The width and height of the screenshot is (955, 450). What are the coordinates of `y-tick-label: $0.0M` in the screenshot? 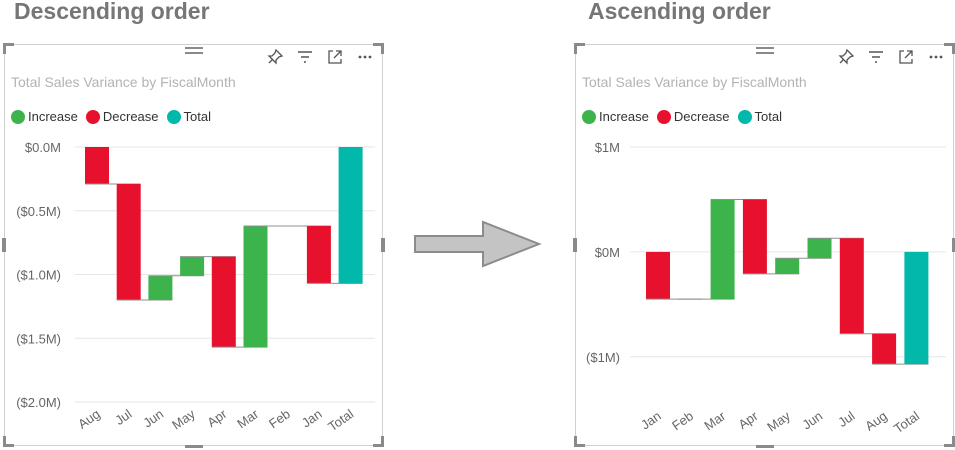 It's located at (43, 147).